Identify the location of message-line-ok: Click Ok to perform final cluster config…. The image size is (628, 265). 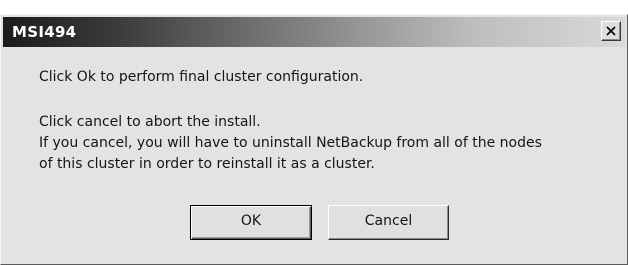
(201, 77).